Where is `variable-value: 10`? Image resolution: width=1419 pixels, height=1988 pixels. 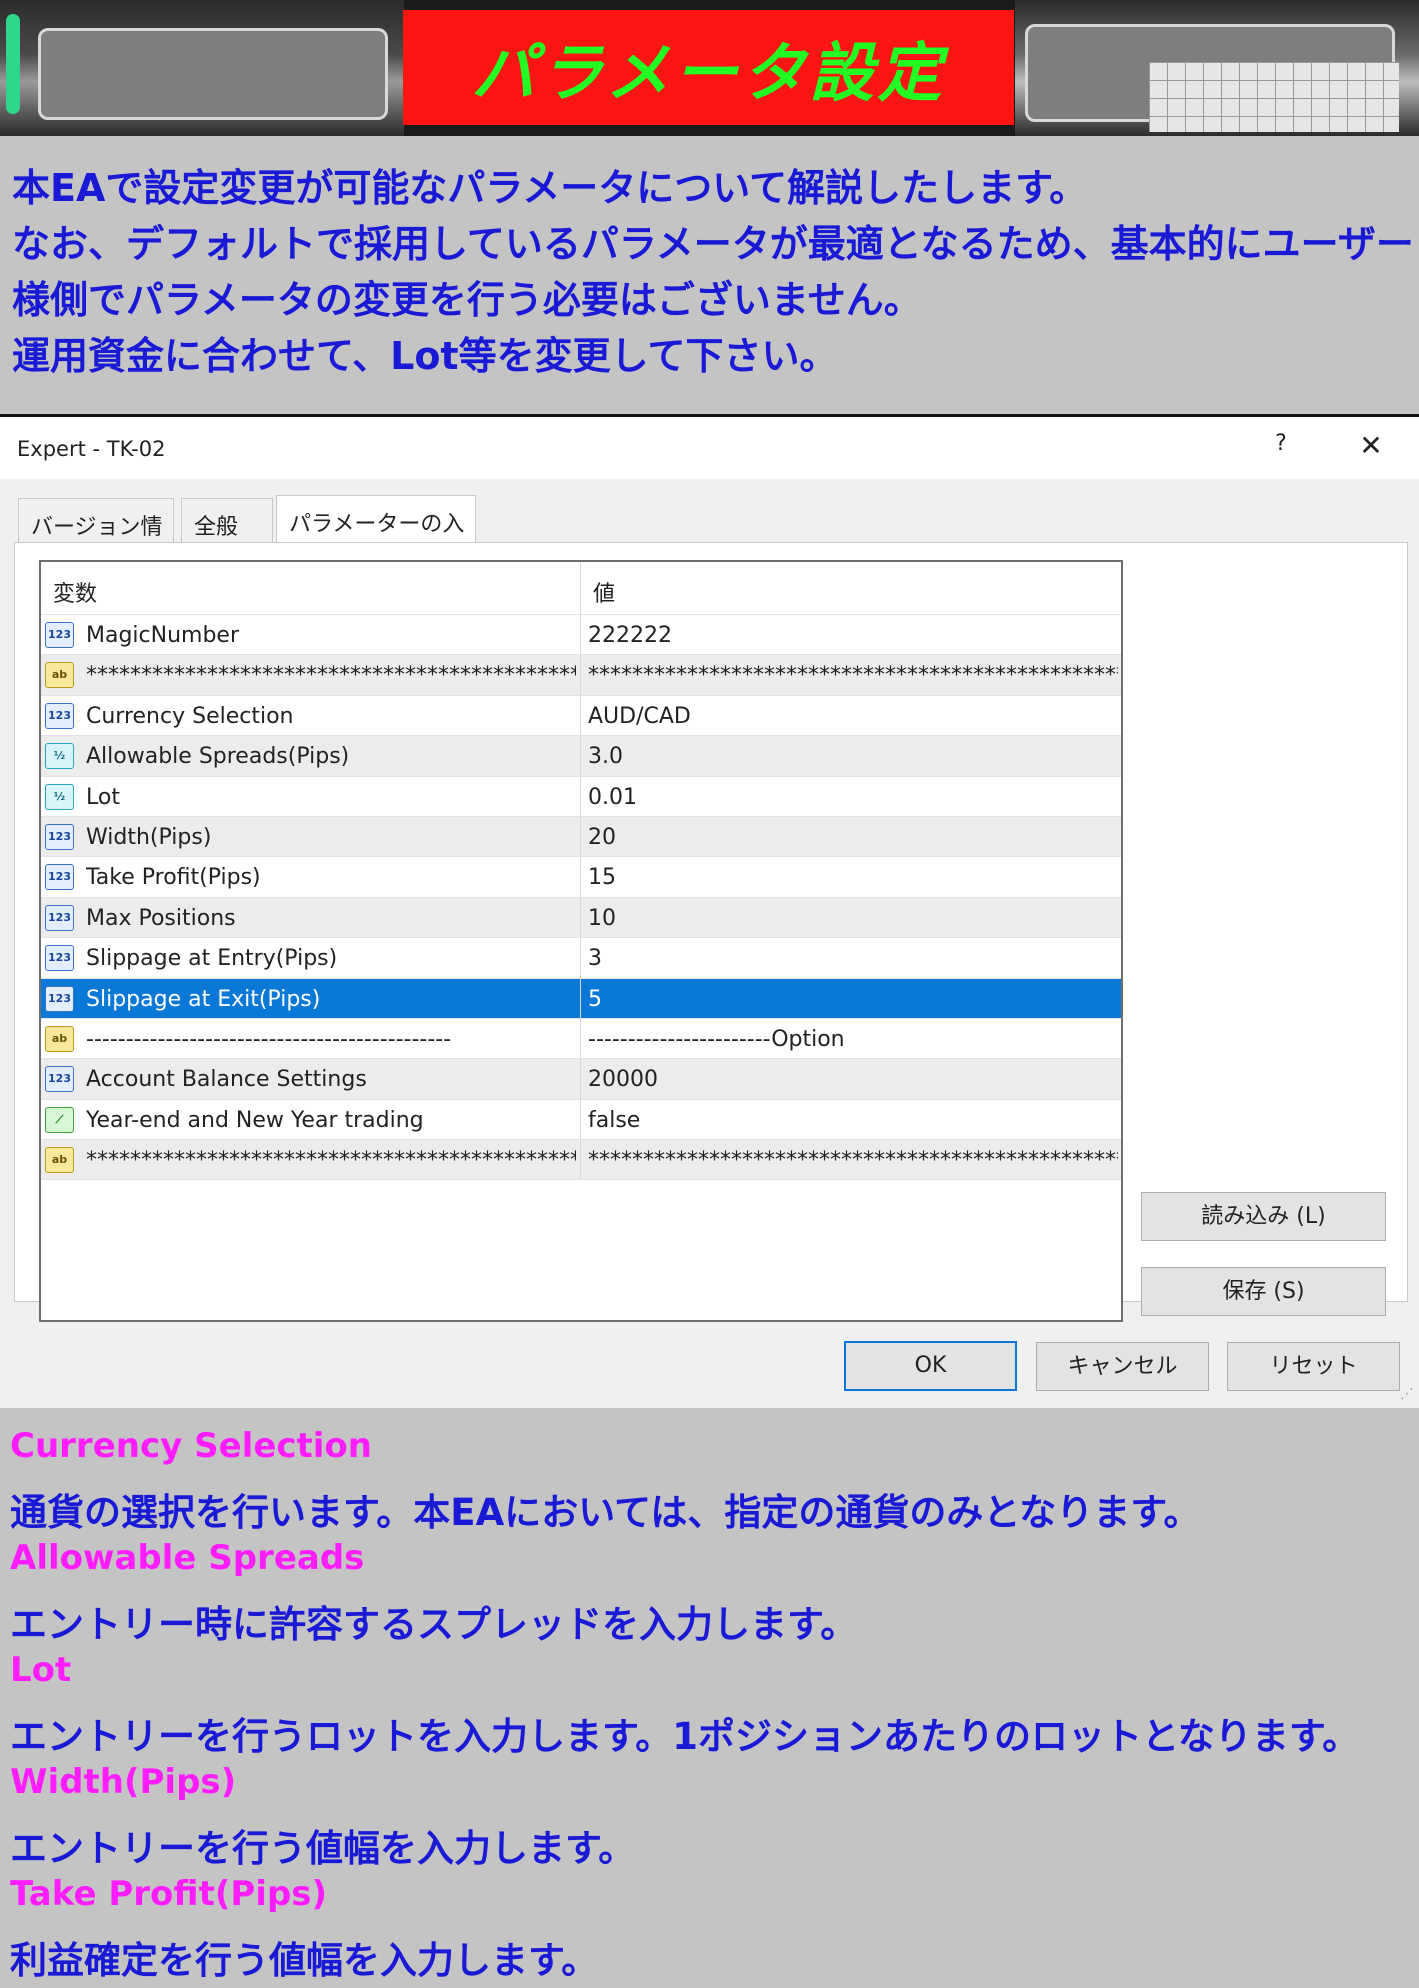
variable-value: 10 is located at coordinates (853, 918).